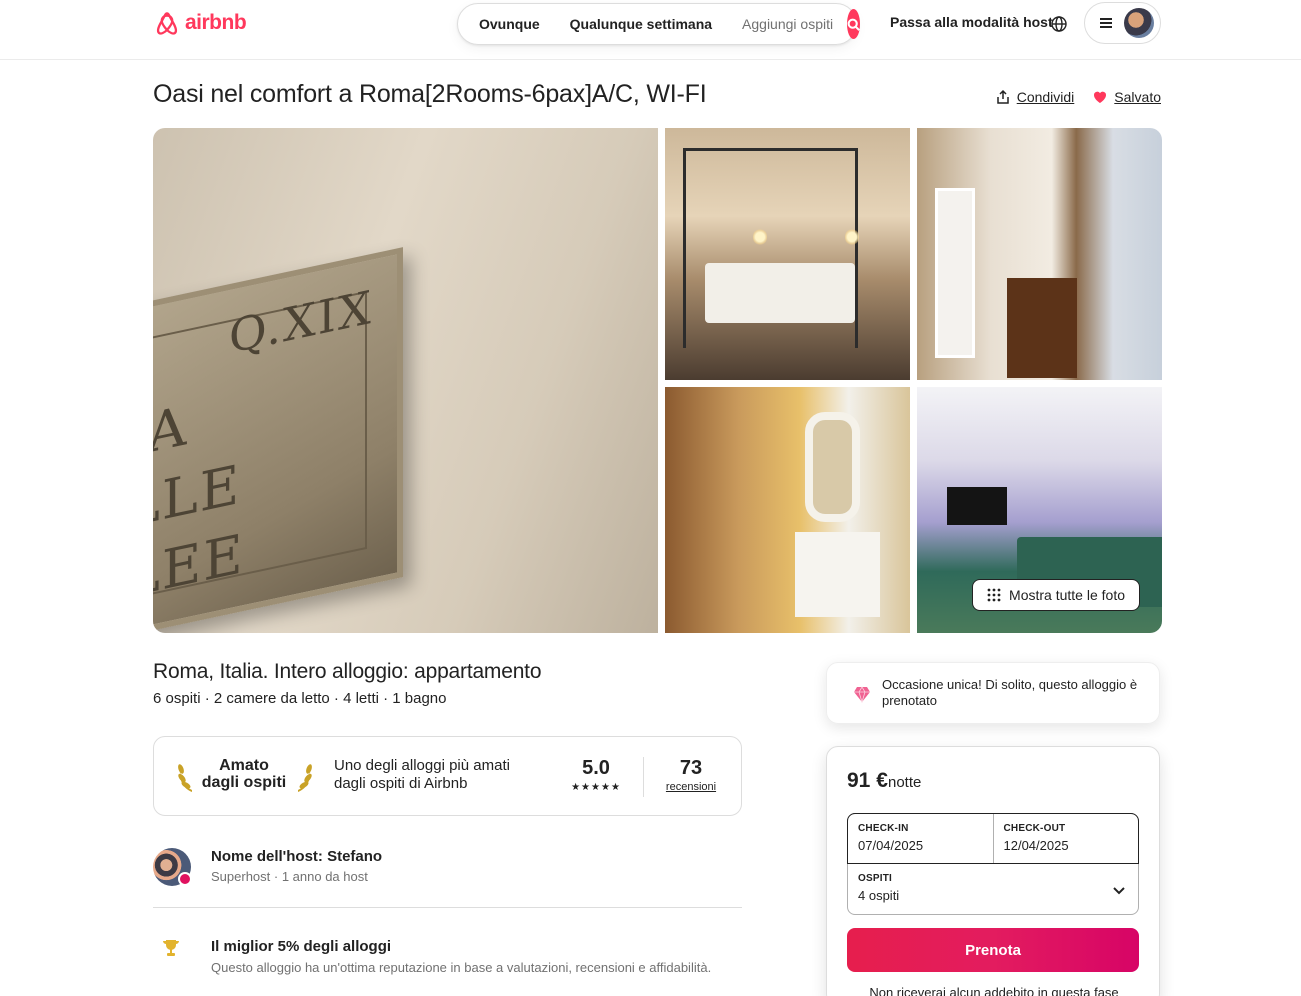 Image resolution: width=1301 pixels, height=996 pixels. I want to click on guests-label: OSPITI, so click(875, 878).